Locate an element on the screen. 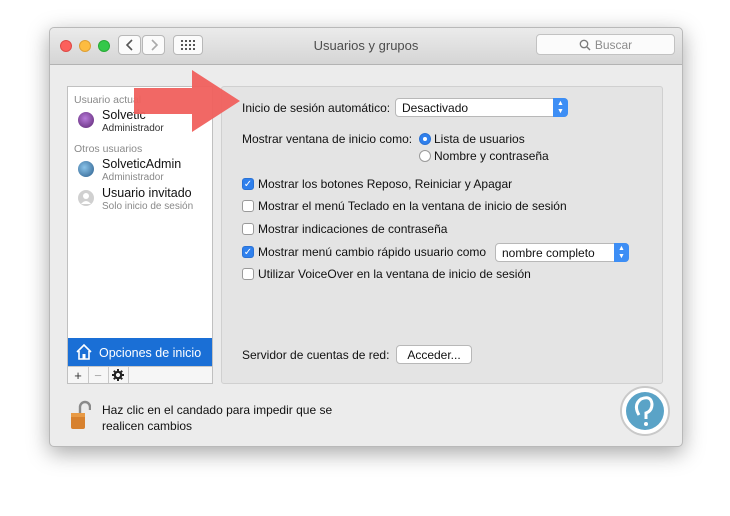  remove-user-button: − is located at coordinates (98, 375).